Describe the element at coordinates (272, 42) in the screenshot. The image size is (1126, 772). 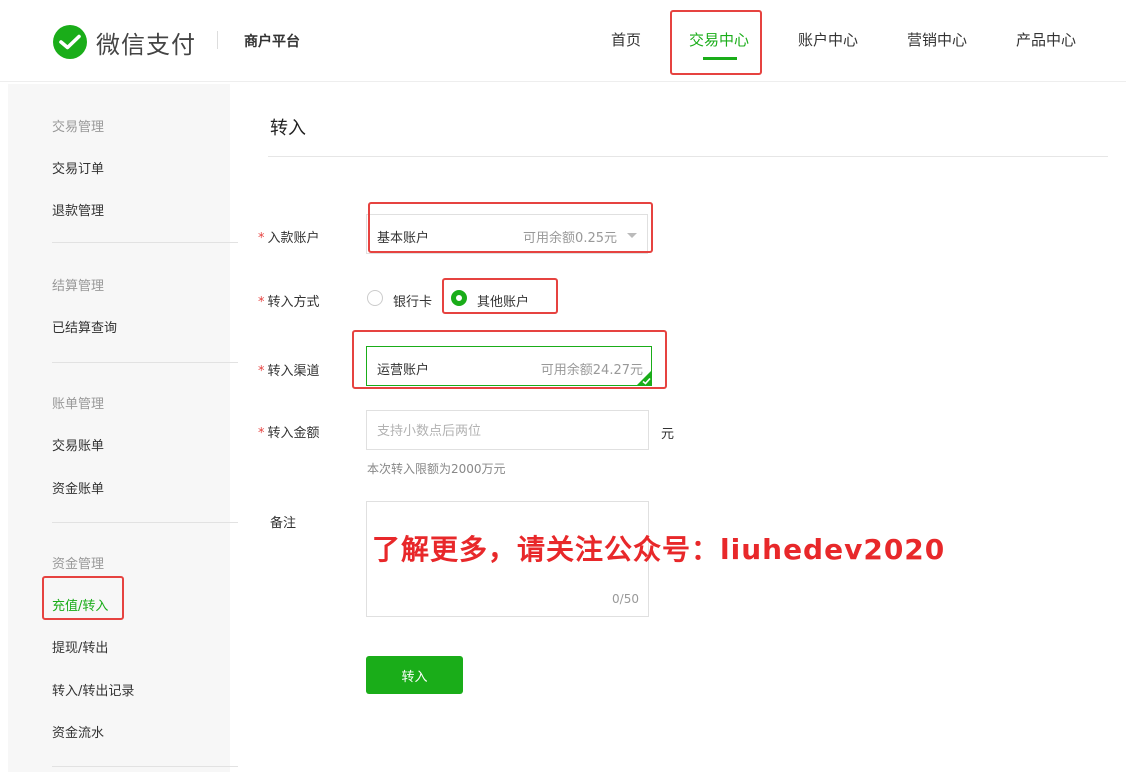
I see `platform-name: 商户平台` at that location.